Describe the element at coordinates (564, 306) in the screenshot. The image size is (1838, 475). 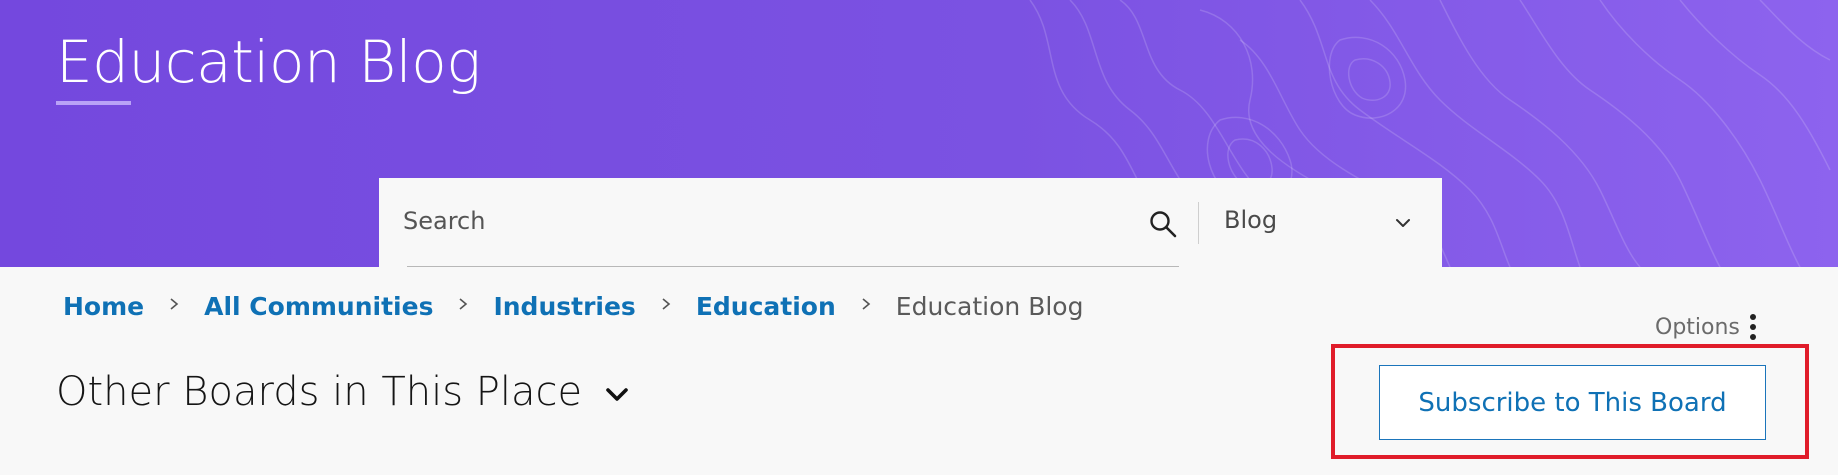
I see `breadcrumb-link-industries: Industries` at that location.